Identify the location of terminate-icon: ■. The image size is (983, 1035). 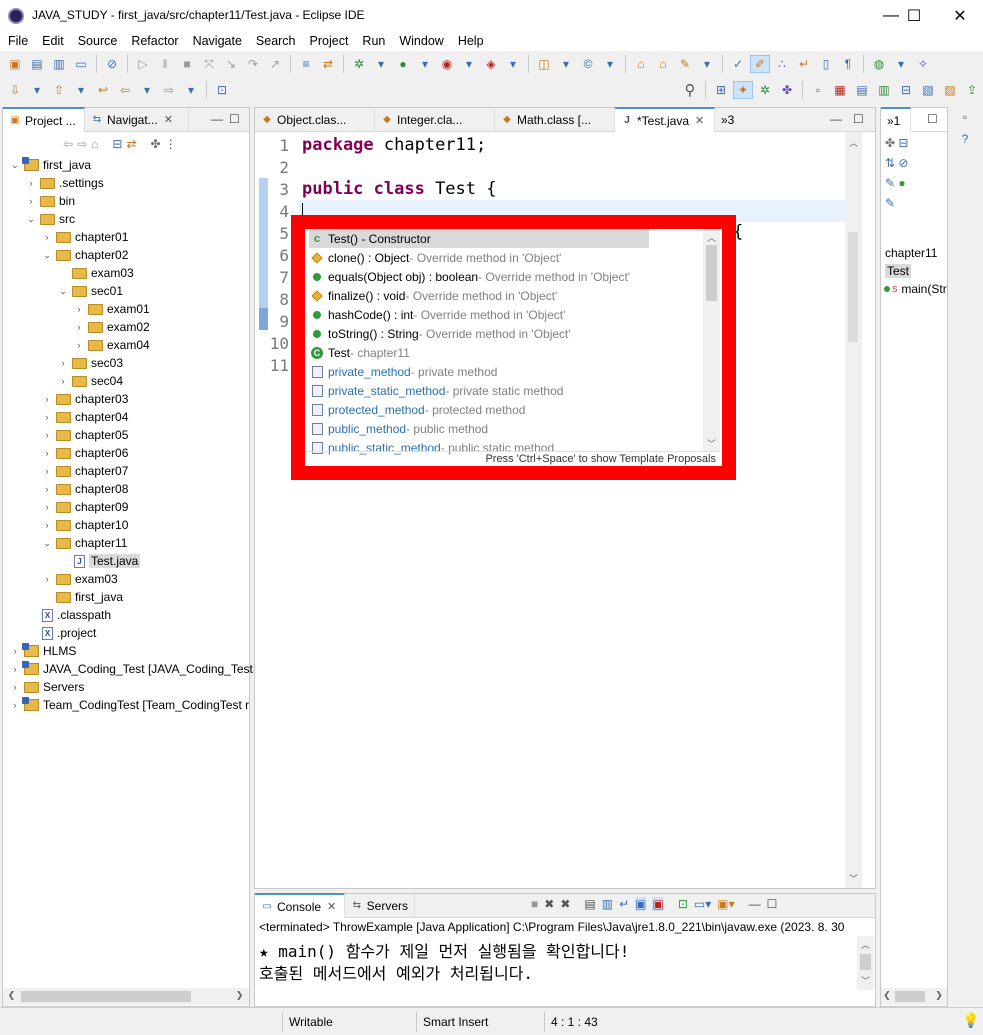
(187, 64).